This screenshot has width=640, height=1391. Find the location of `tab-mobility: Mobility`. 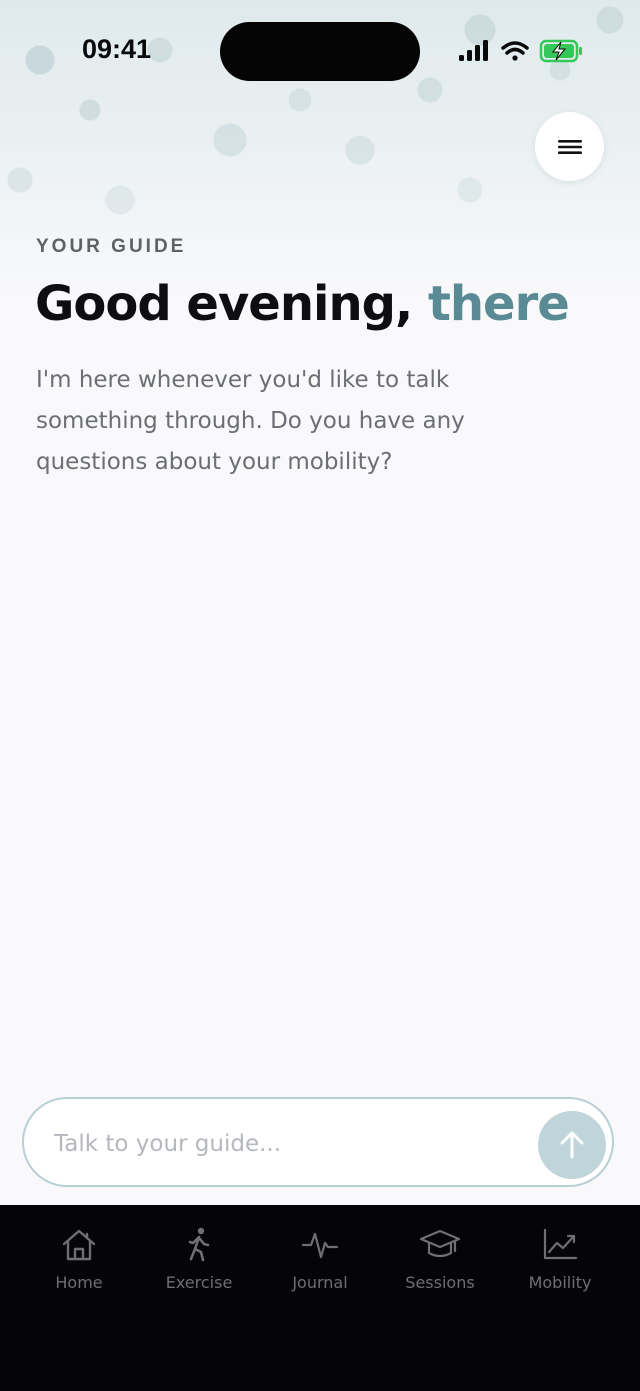

tab-mobility: Mobility is located at coordinates (560, 1258).